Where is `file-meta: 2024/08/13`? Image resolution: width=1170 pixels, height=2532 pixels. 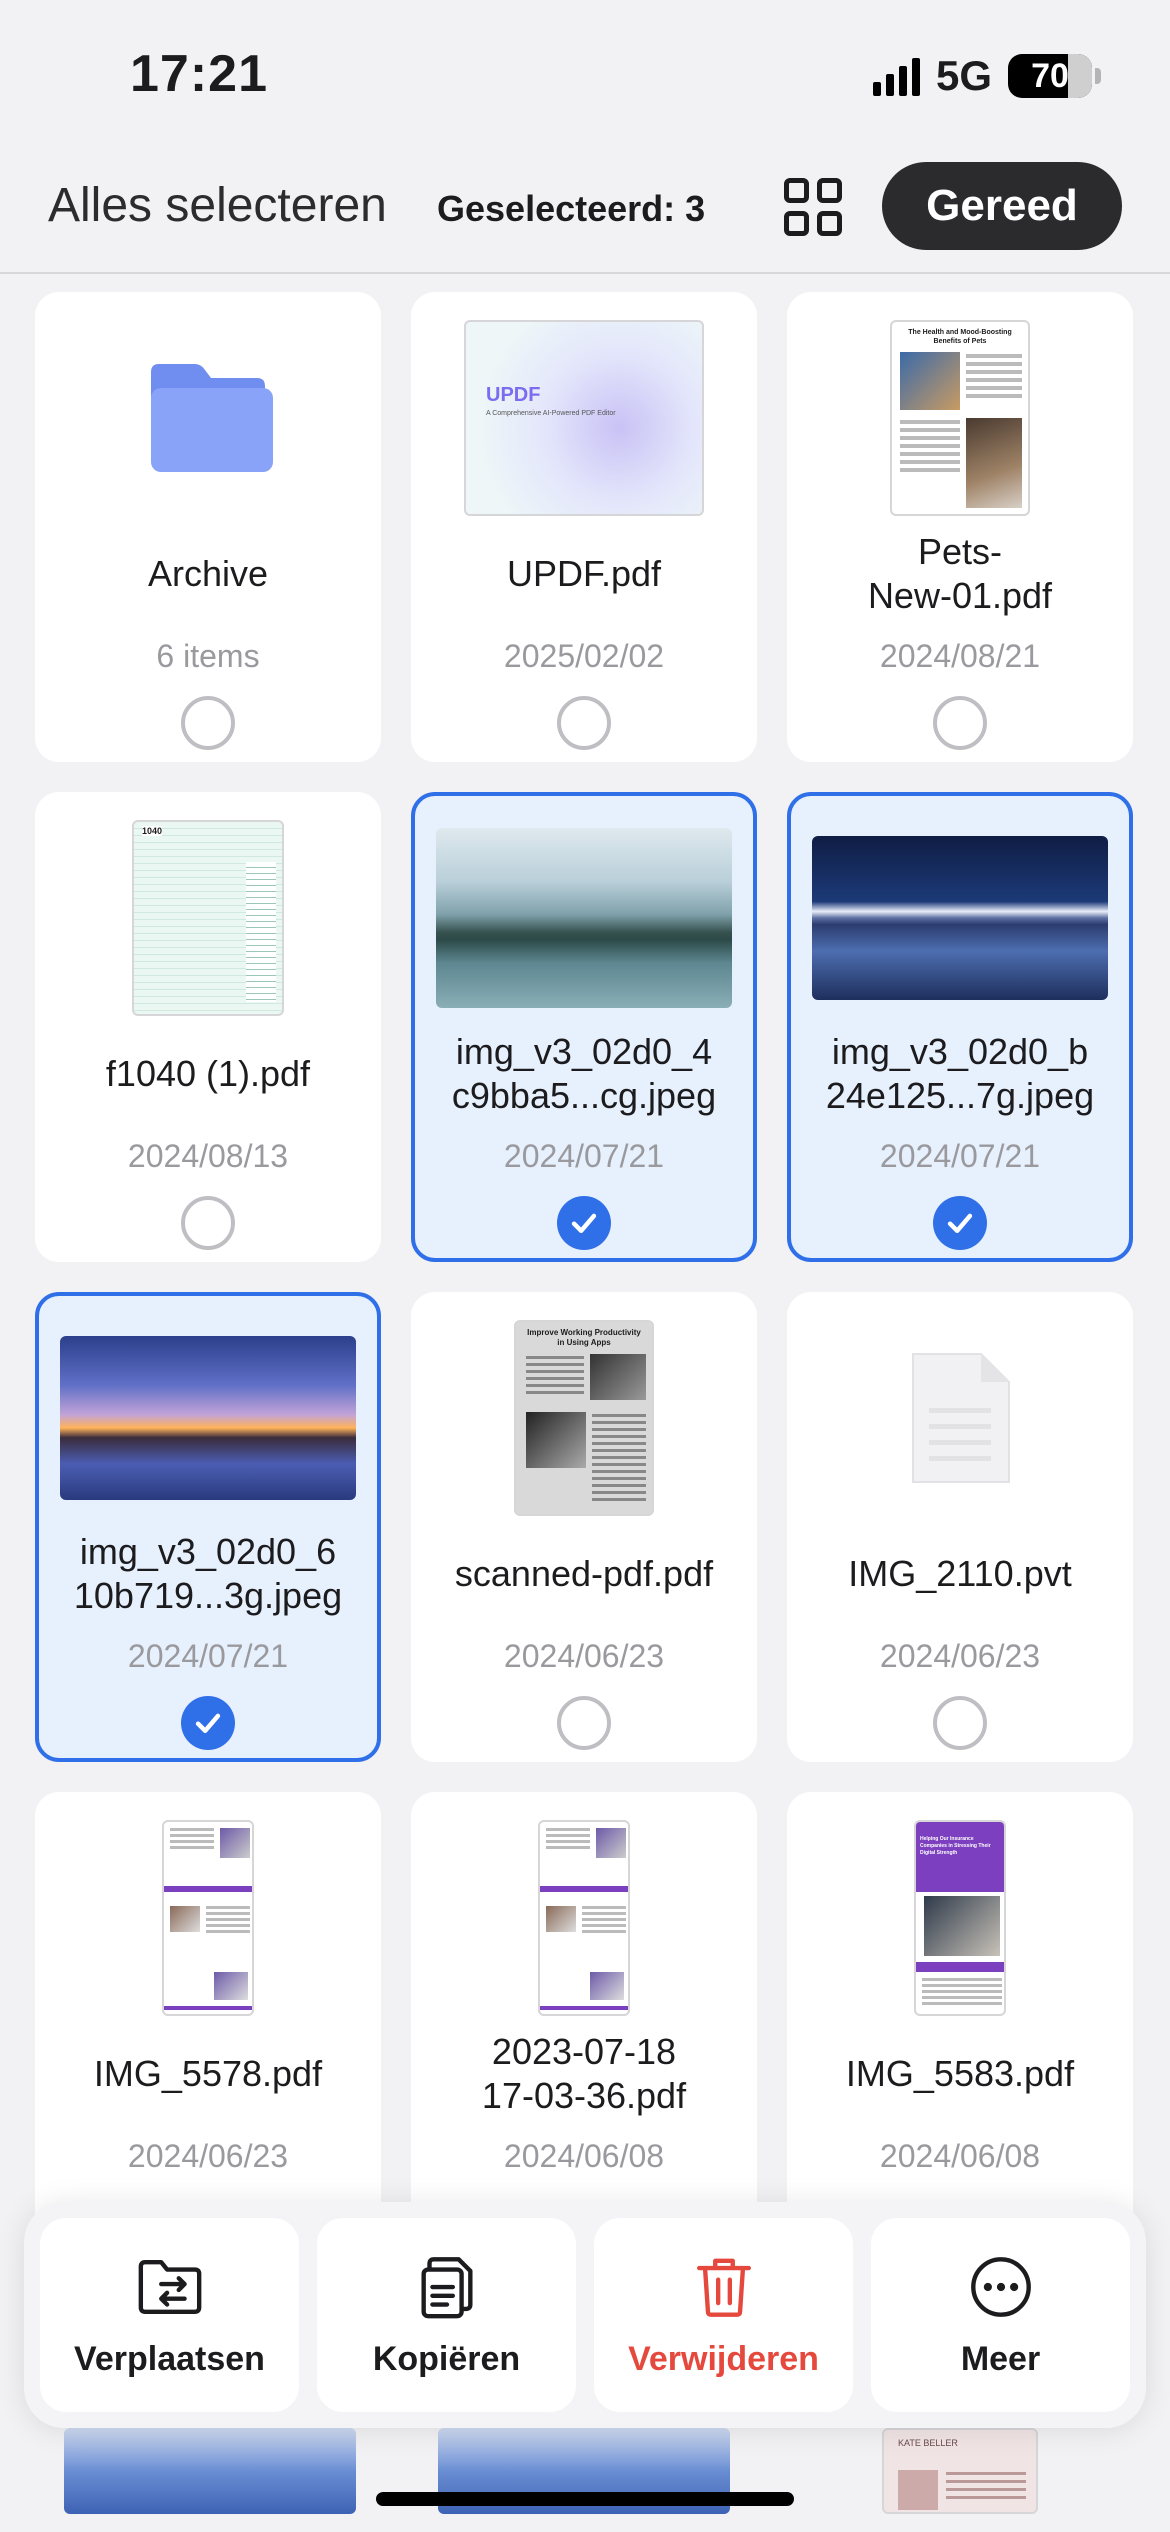
file-meta: 2024/08/13 is located at coordinates (208, 1156).